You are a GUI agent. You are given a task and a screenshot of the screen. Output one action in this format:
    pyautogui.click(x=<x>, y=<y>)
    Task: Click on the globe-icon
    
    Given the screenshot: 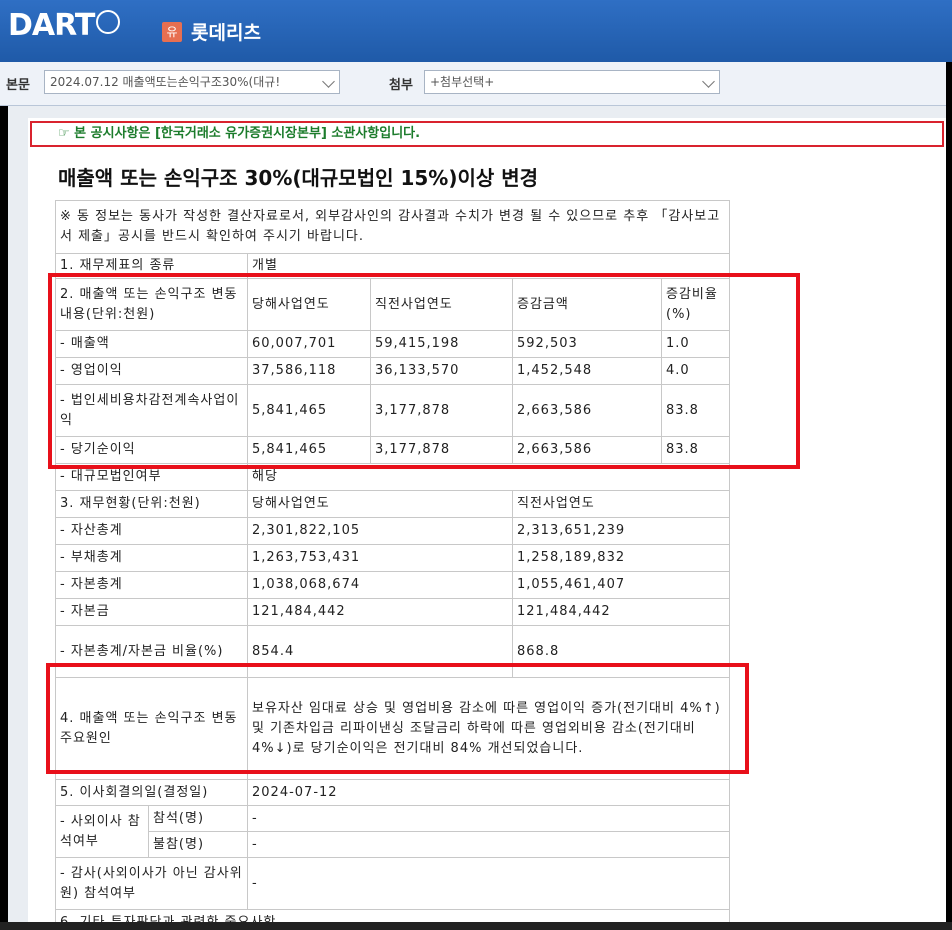 What is the action you would take?
    pyautogui.click(x=108, y=22)
    